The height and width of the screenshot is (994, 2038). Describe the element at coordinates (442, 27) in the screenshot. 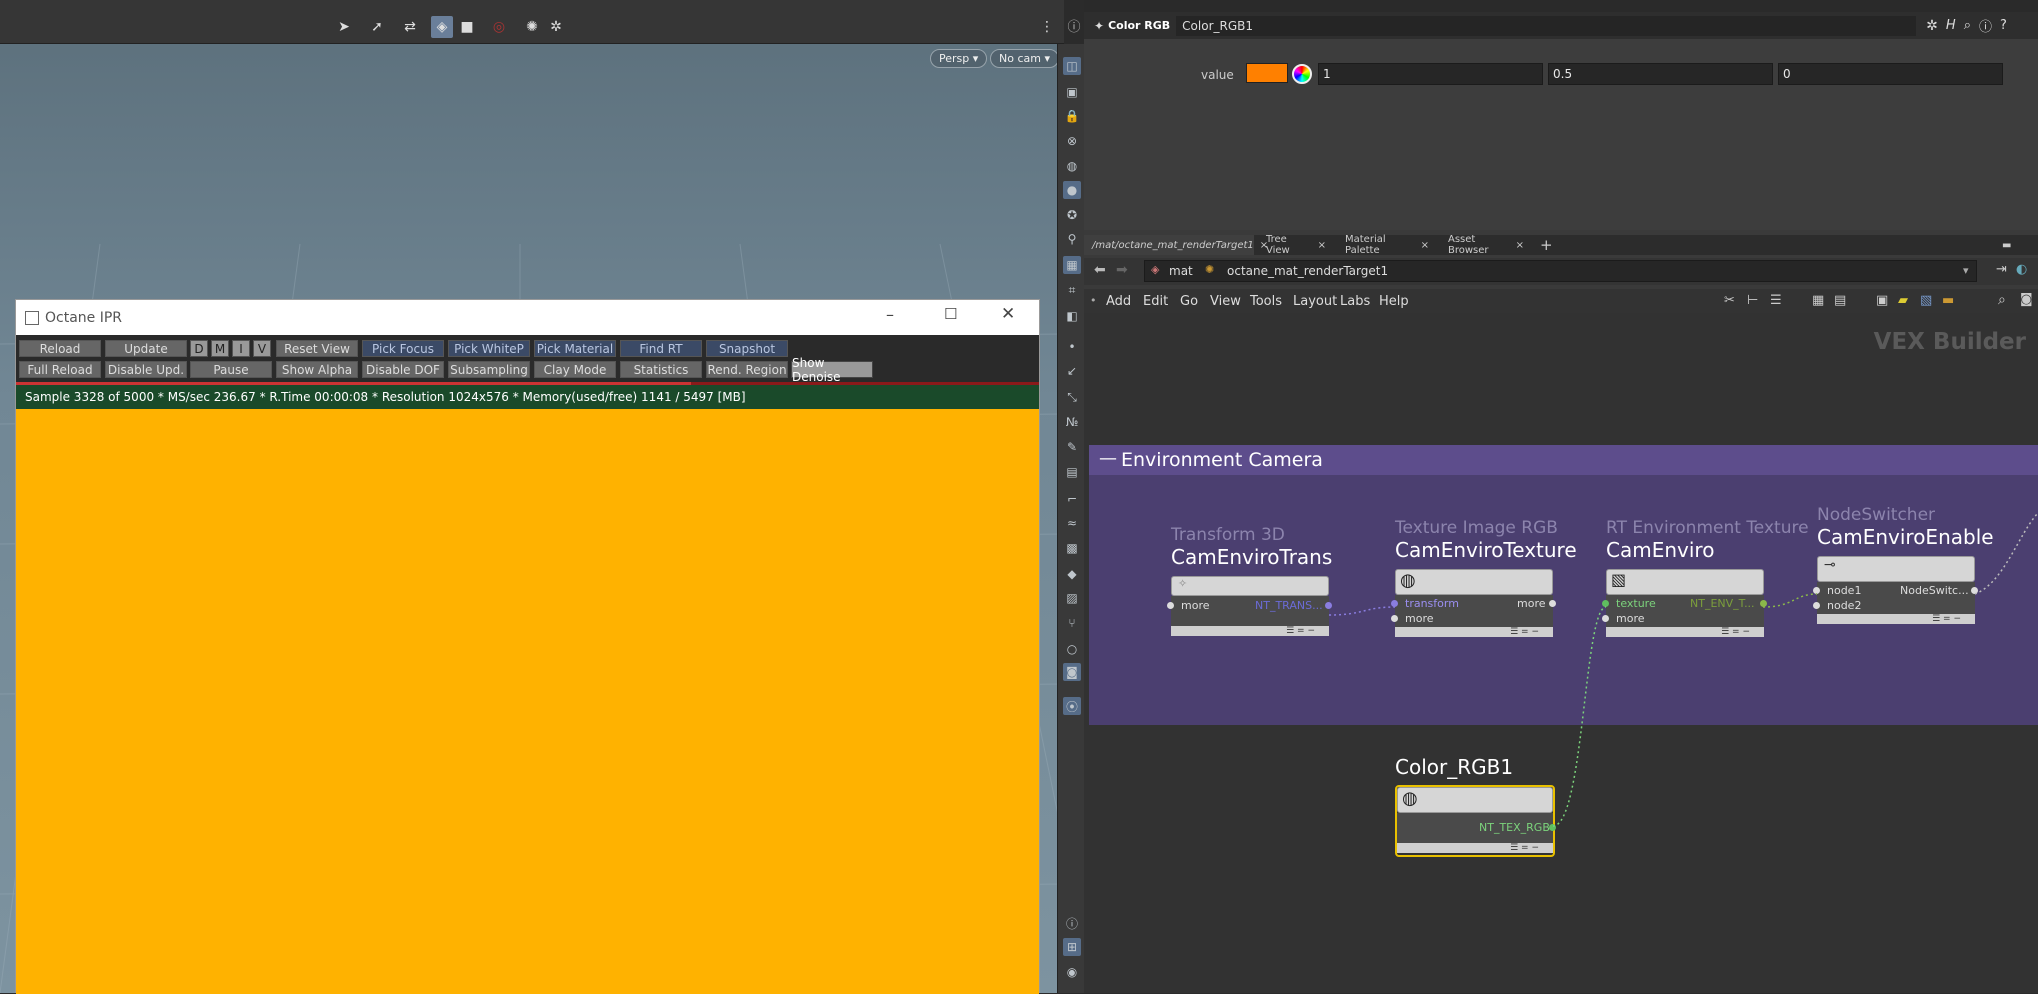

I see `snap-icon: ◈` at that location.